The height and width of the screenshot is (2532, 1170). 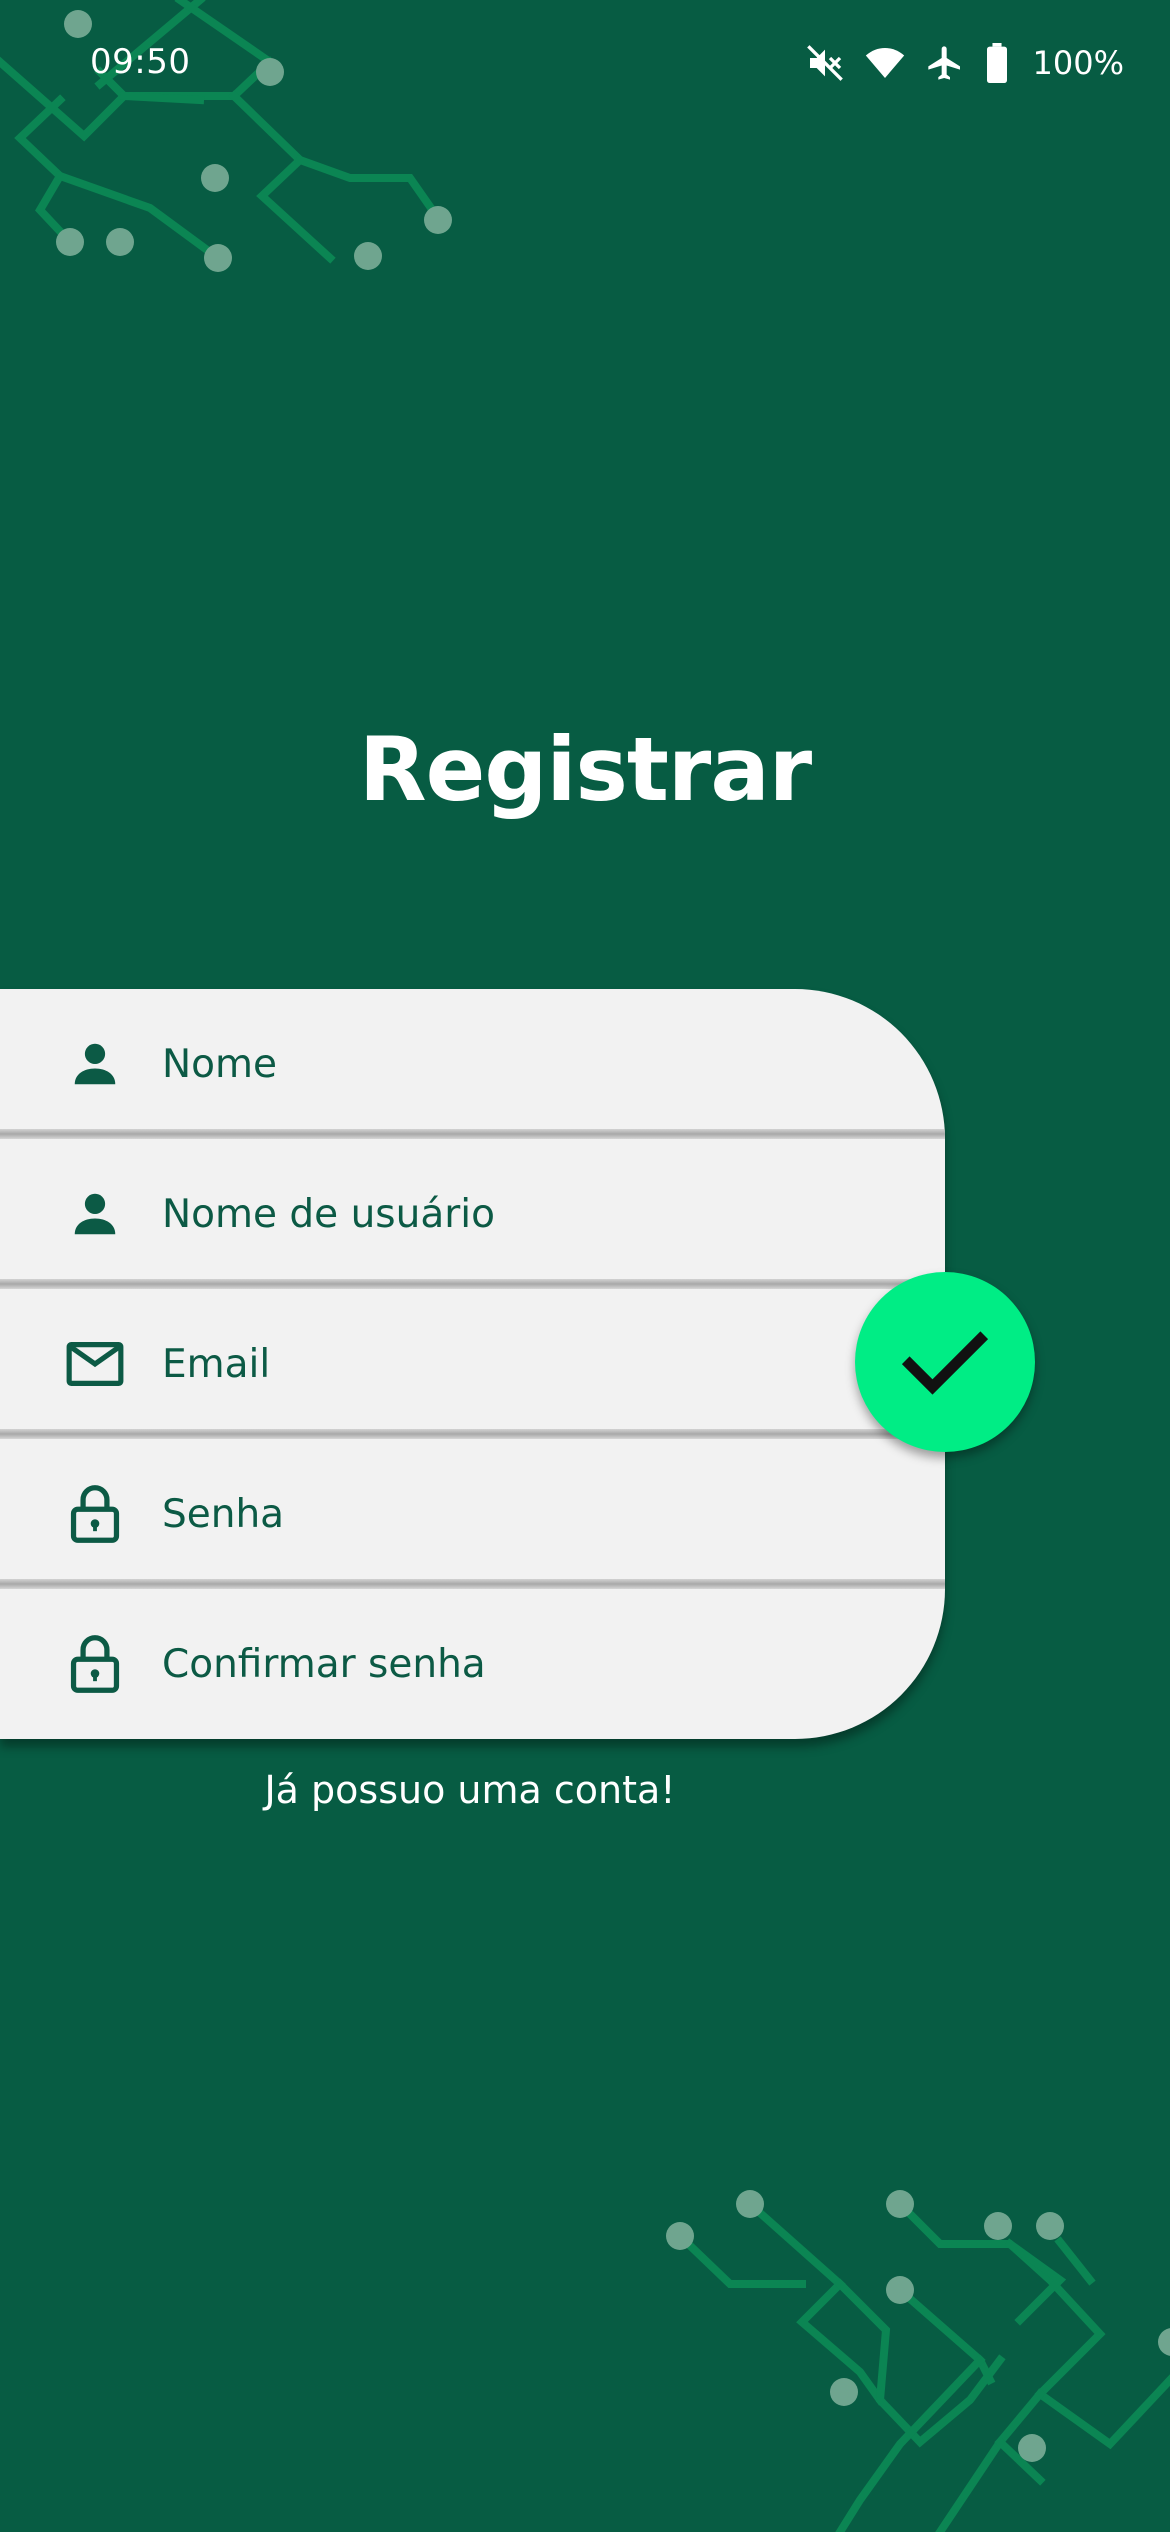 I want to click on status-time: 09:50, so click(x=140, y=62).